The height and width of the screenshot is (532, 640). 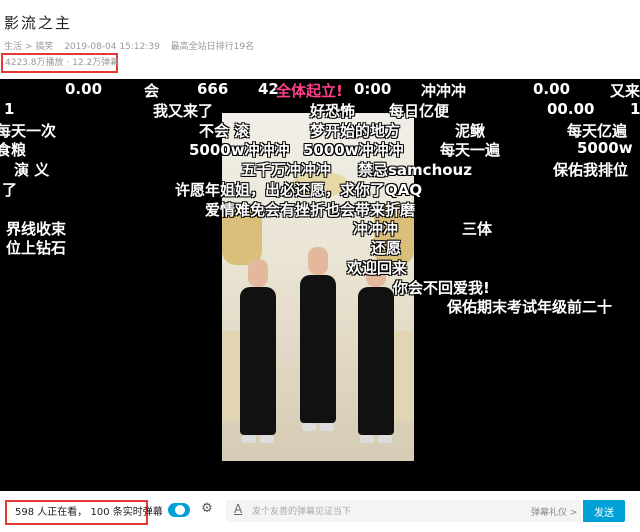 I want to click on video-title: 影流之主, so click(x=38, y=23).